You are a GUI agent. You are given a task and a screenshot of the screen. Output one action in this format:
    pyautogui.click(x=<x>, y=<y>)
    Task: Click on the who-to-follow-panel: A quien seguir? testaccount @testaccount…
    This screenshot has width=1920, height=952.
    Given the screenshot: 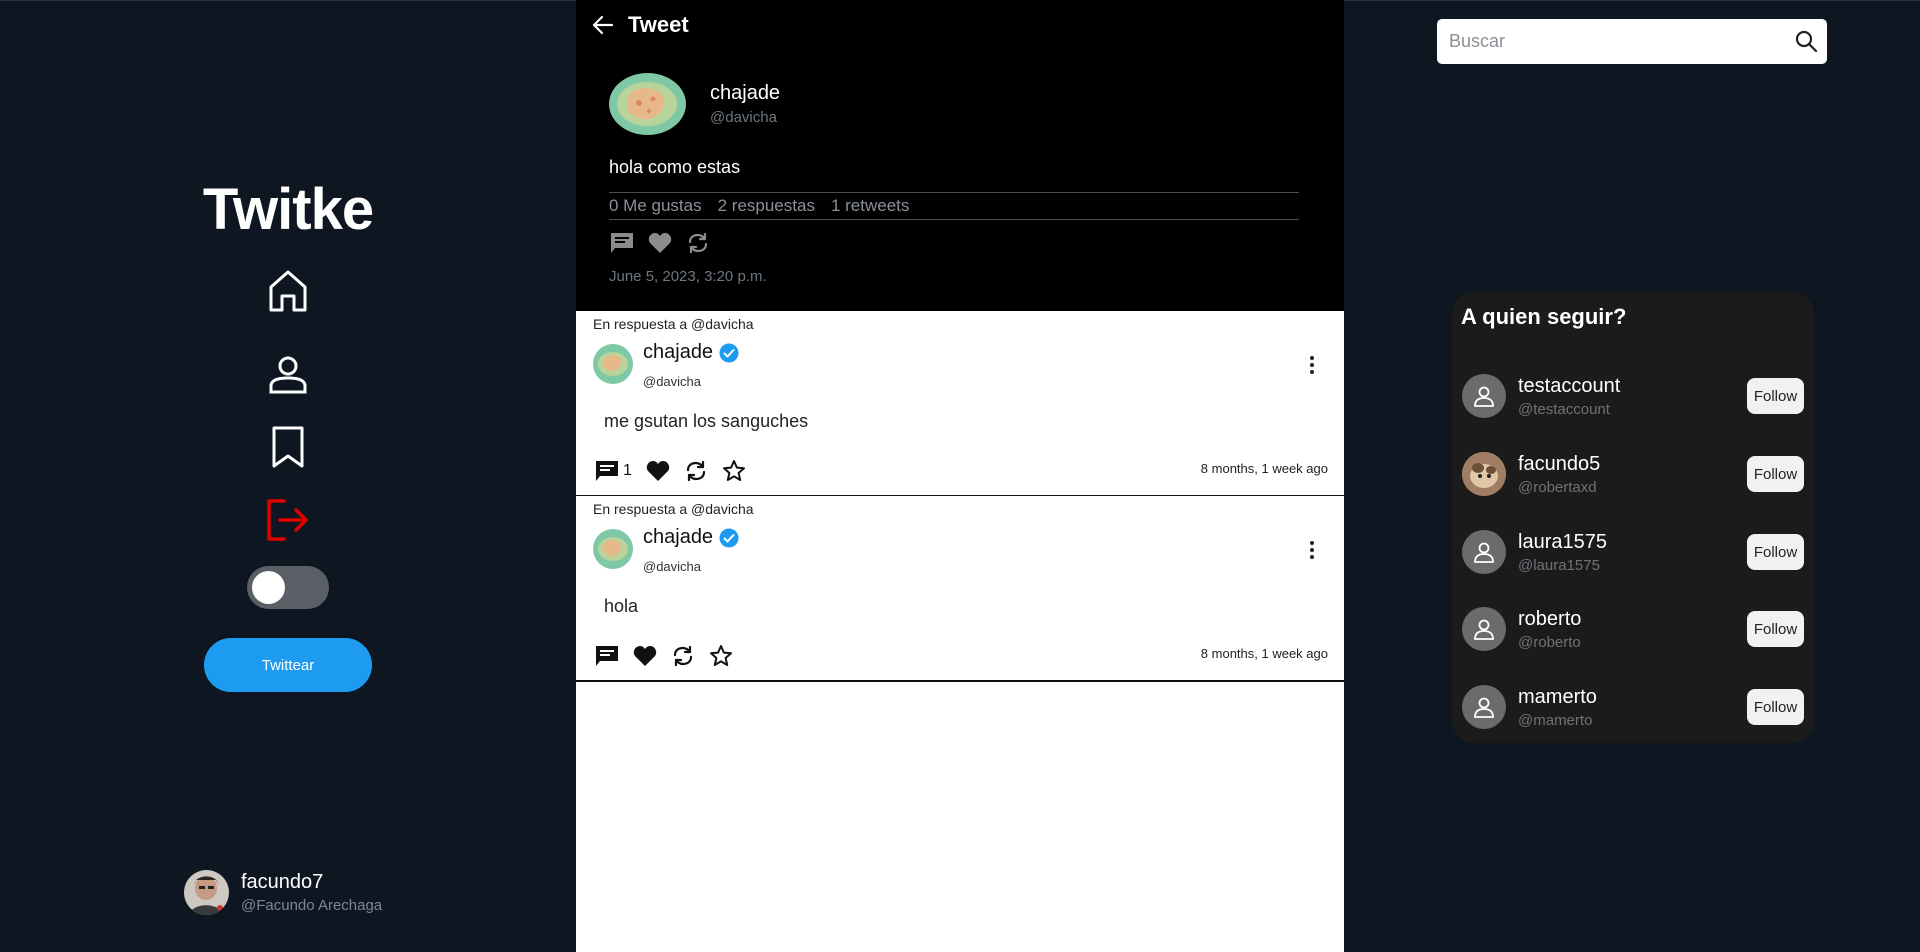 What is the action you would take?
    pyautogui.click(x=1633, y=517)
    